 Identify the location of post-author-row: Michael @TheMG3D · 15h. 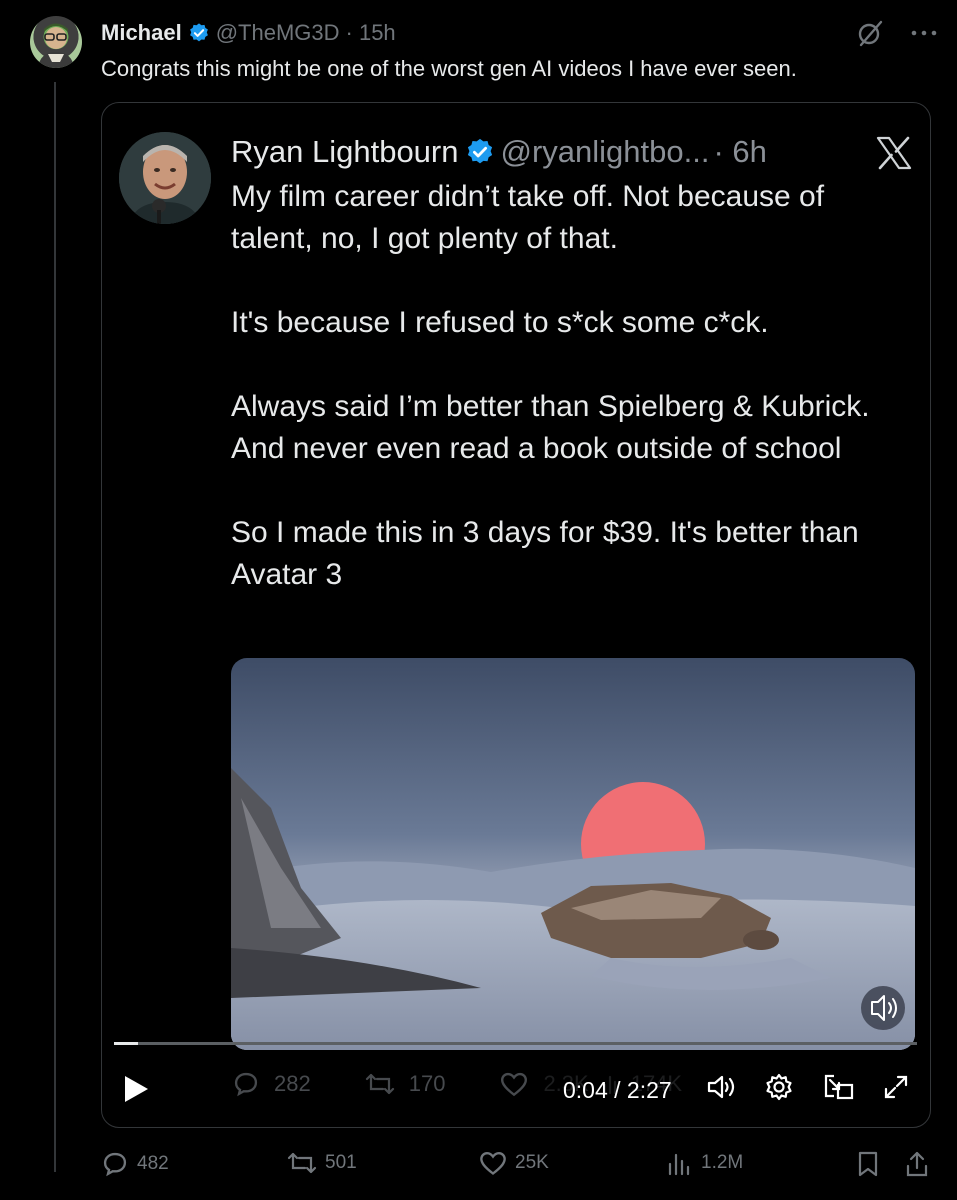
(248, 33).